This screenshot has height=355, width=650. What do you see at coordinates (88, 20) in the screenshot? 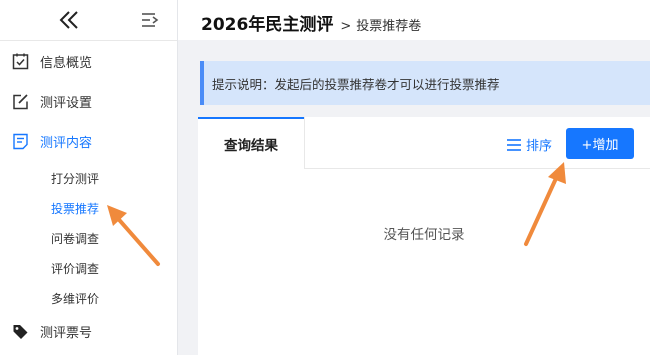
I see `sidebar-top` at bounding box center [88, 20].